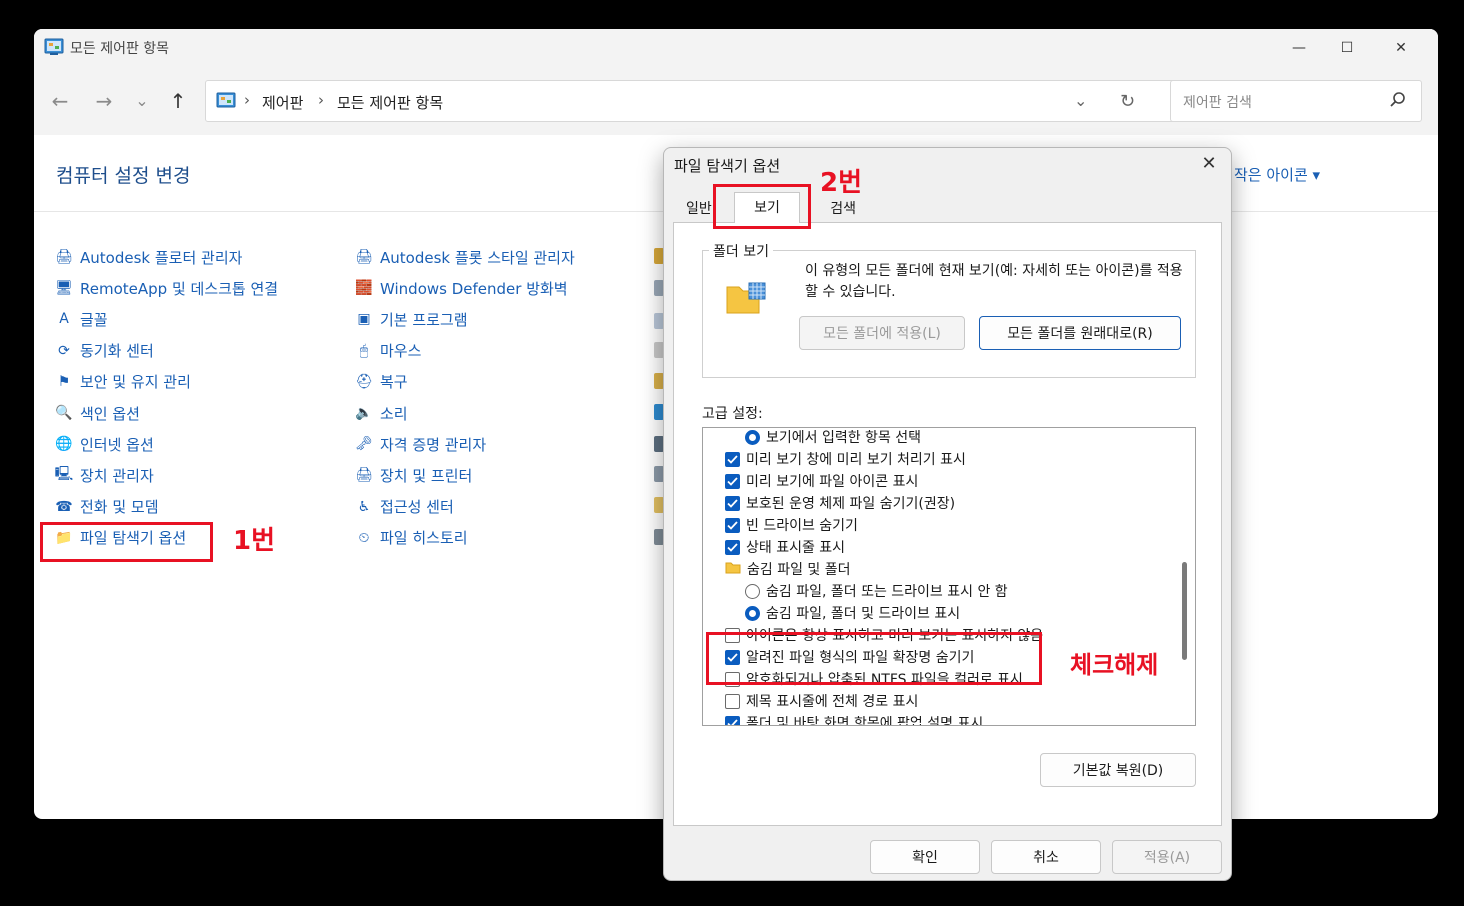  I want to click on refresh-icon: ↻, so click(1127, 101).